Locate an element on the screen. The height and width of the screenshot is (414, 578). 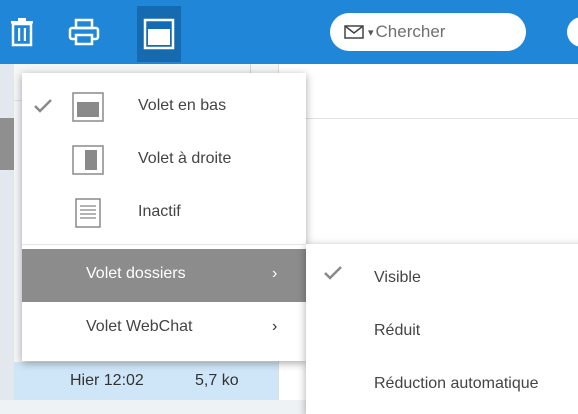
menu-item-pane-off: Inactif is located at coordinates (164, 213).